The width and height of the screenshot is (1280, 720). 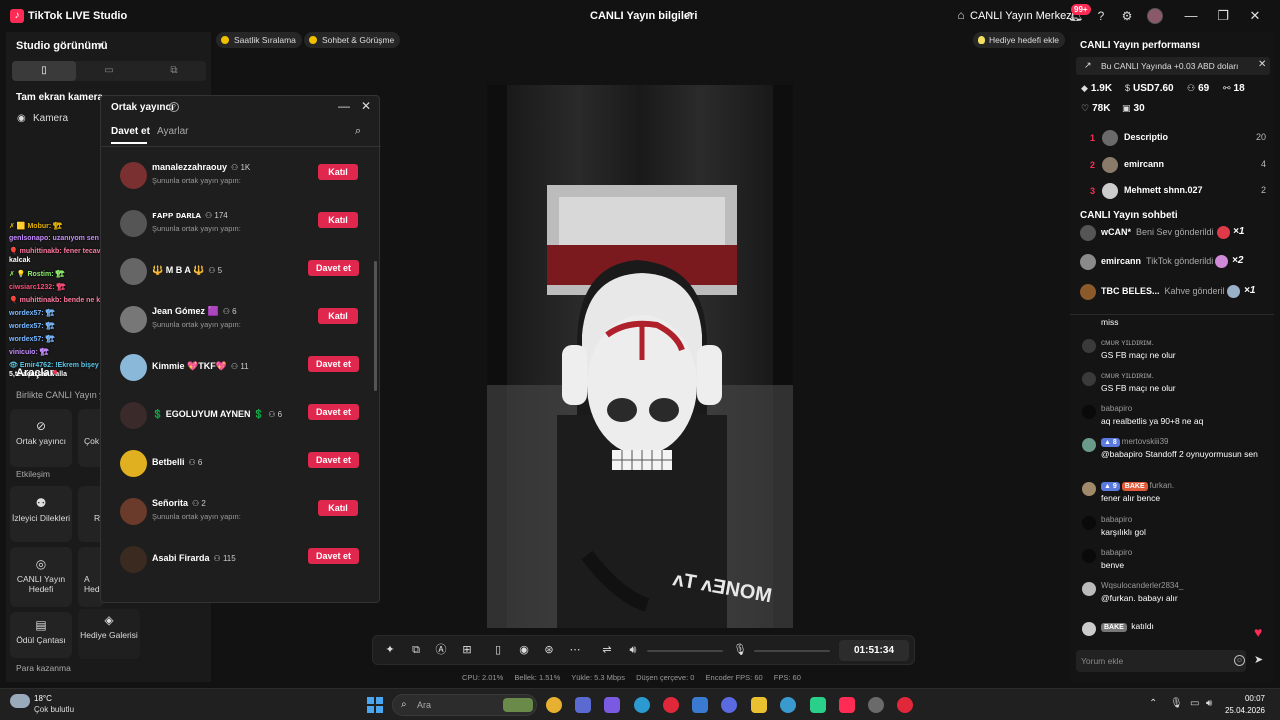 What do you see at coordinates (174, 71) in the screenshot?
I see `layout-icon: ⧉` at bounding box center [174, 71].